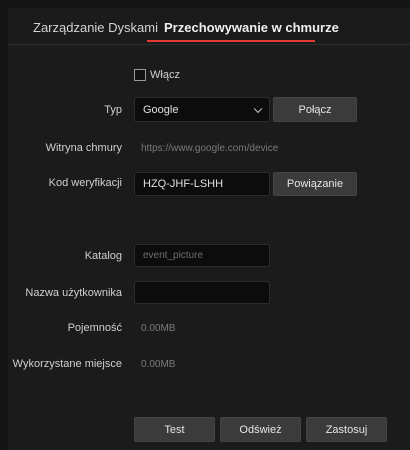 This screenshot has width=410, height=450. Describe the element at coordinates (315, 109) in the screenshot. I see `connect-button: Połącz` at that location.